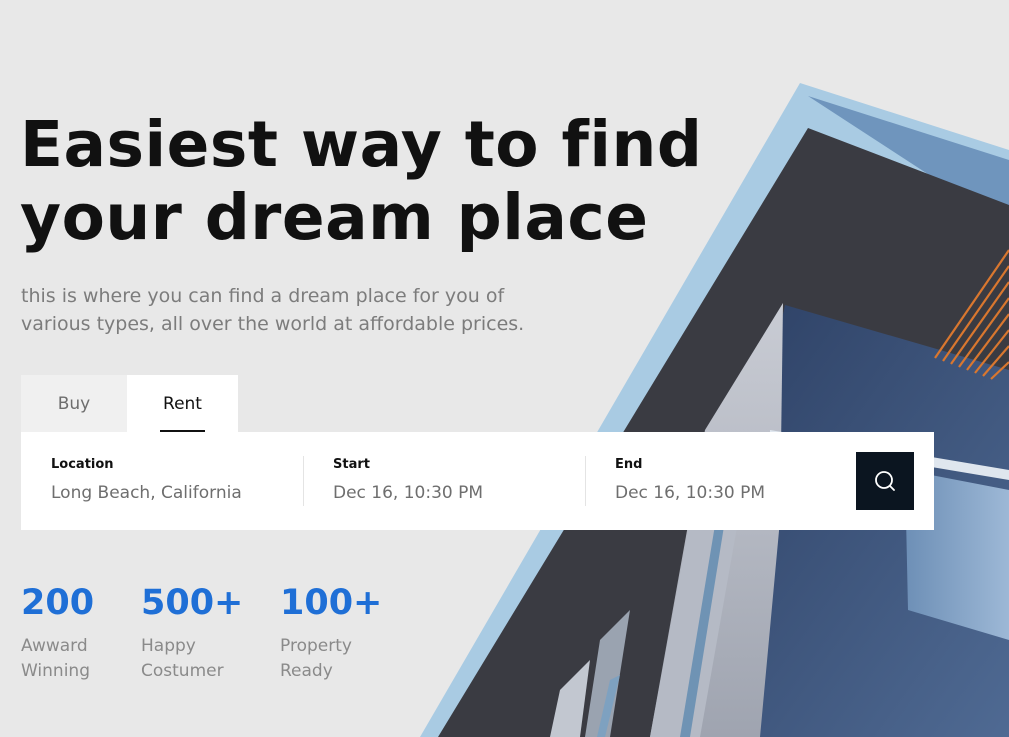  Describe the element at coordinates (54, 646) in the screenshot. I see `stat-label-line-1: Awward` at that location.